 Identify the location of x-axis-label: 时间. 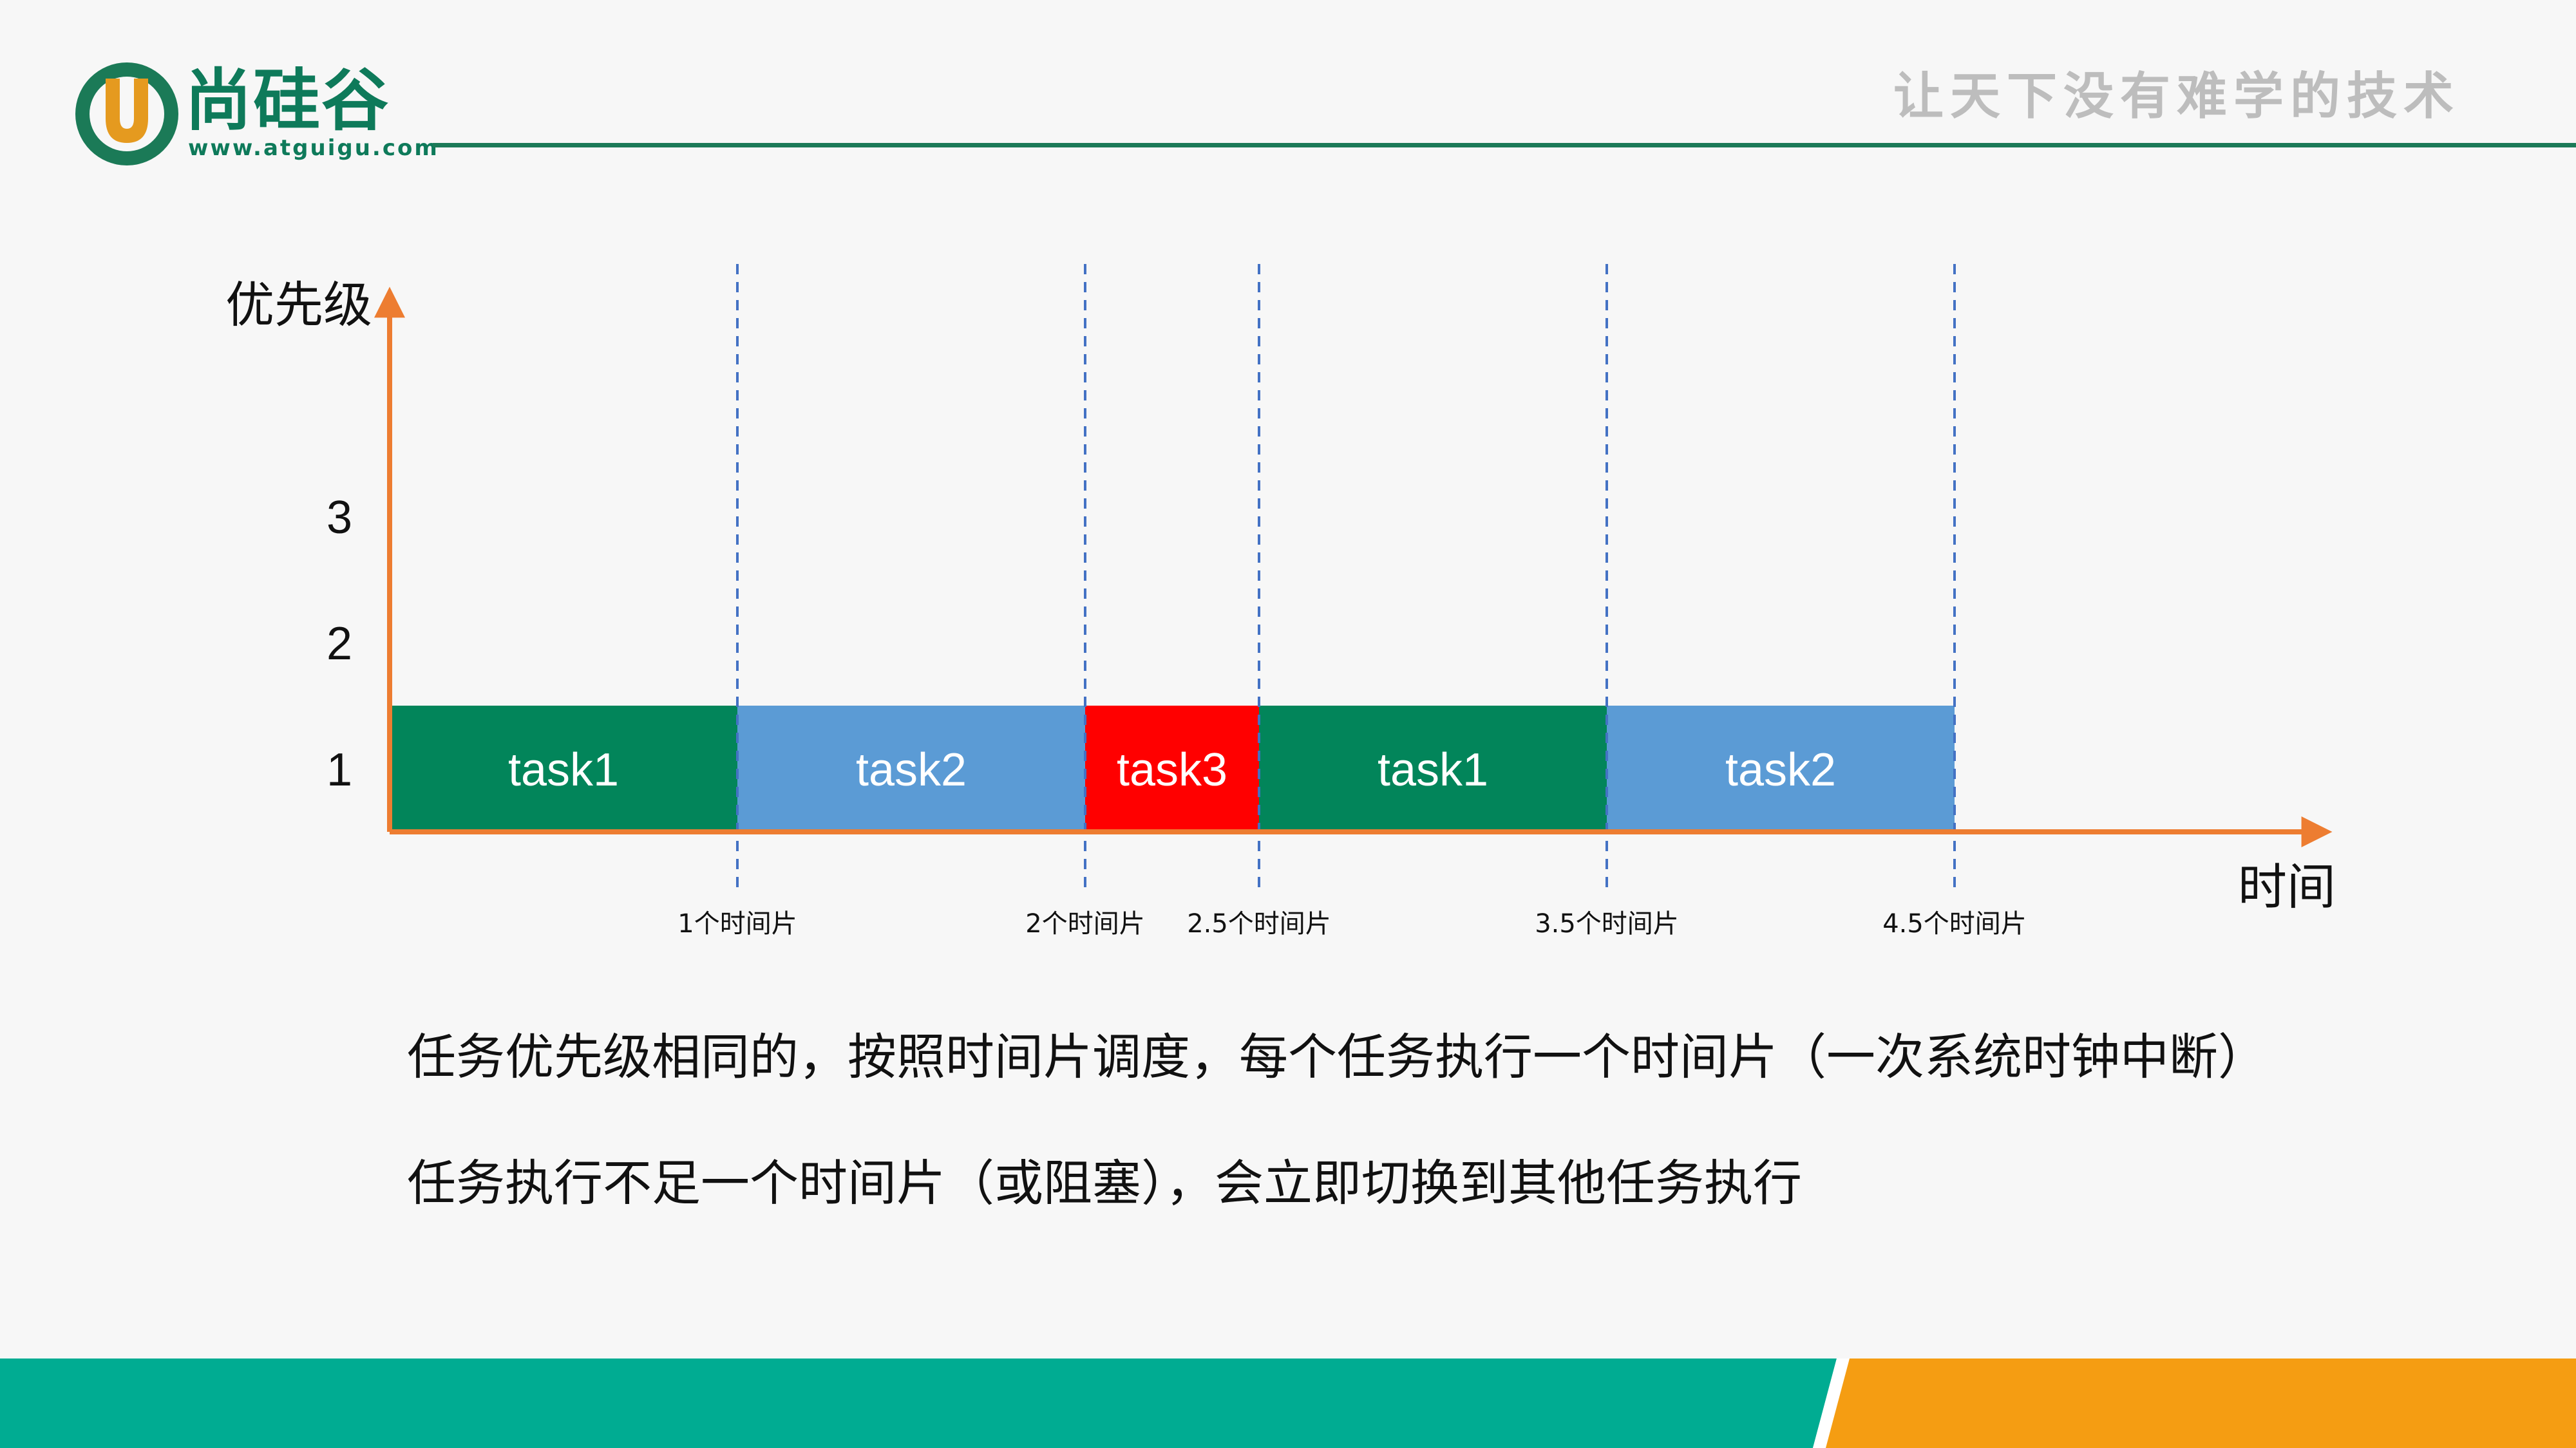
(2287, 887).